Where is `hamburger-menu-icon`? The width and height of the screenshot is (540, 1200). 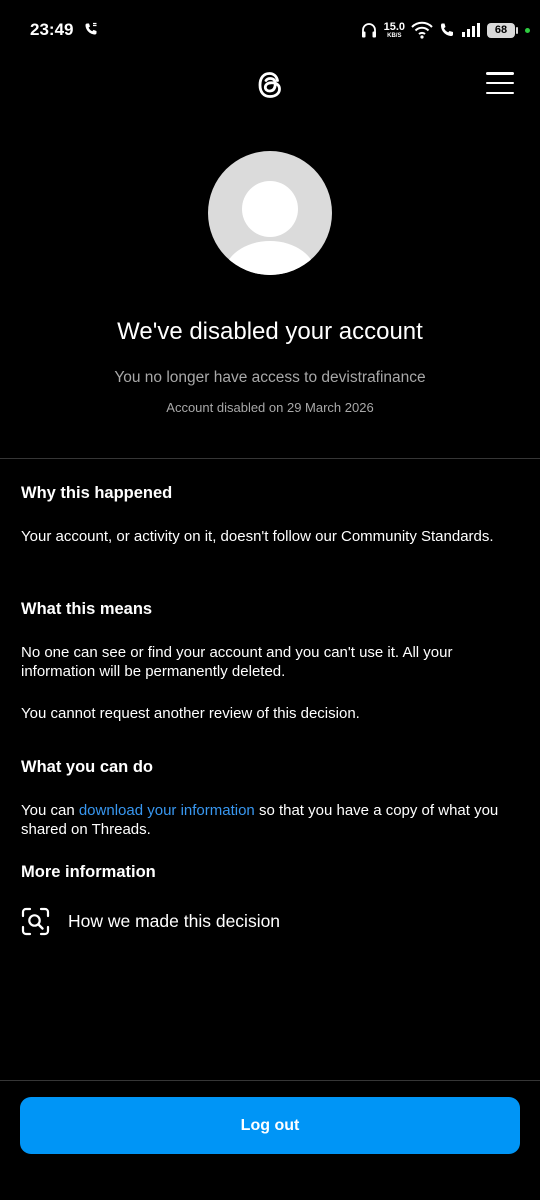
hamburger-menu-icon is located at coordinates (500, 83).